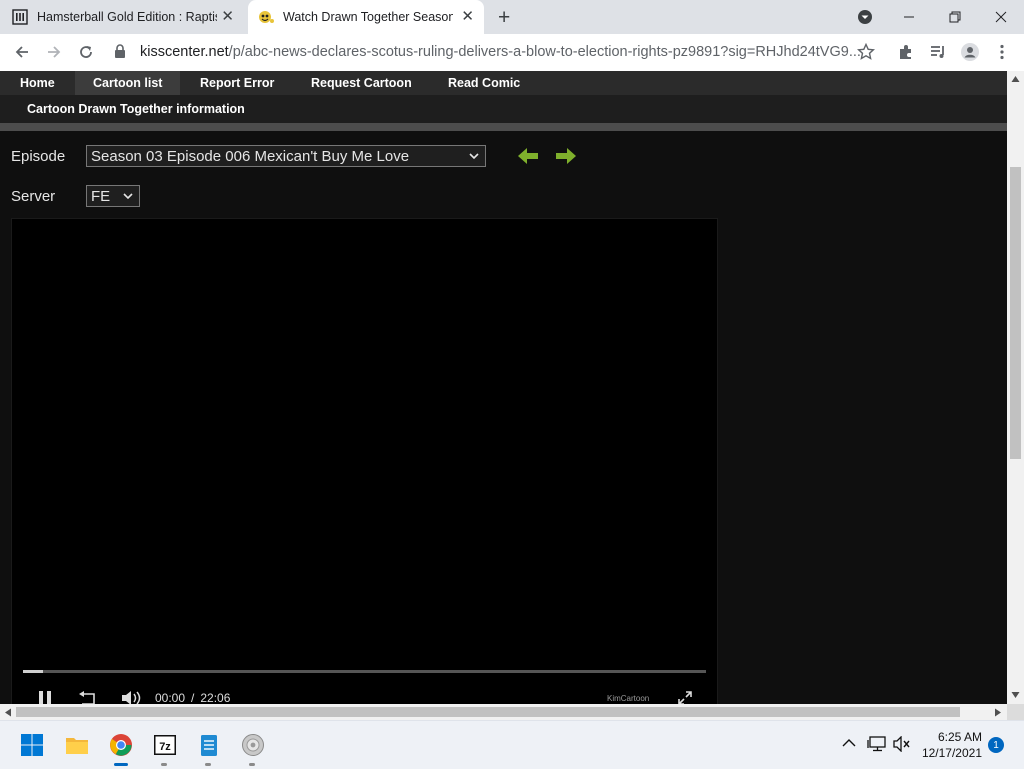 The height and width of the screenshot is (769, 1024). I want to click on network-icon, so click(877, 744).